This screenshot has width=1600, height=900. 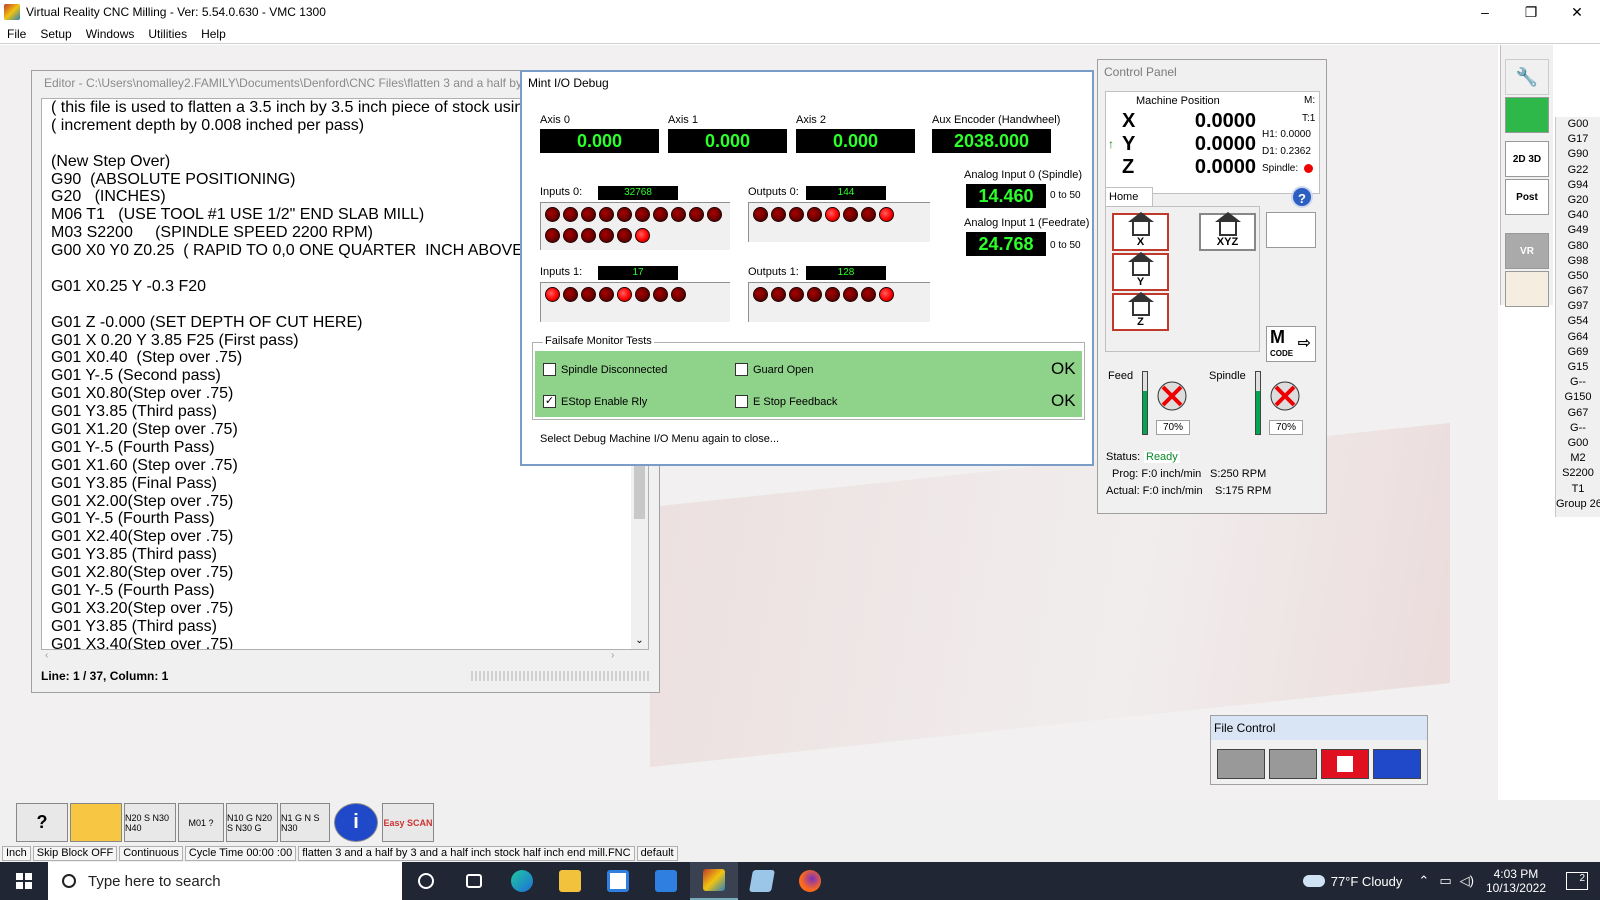 What do you see at coordinates (167, 34) in the screenshot?
I see `menu-utilities: Utilities` at bounding box center [167, 34].